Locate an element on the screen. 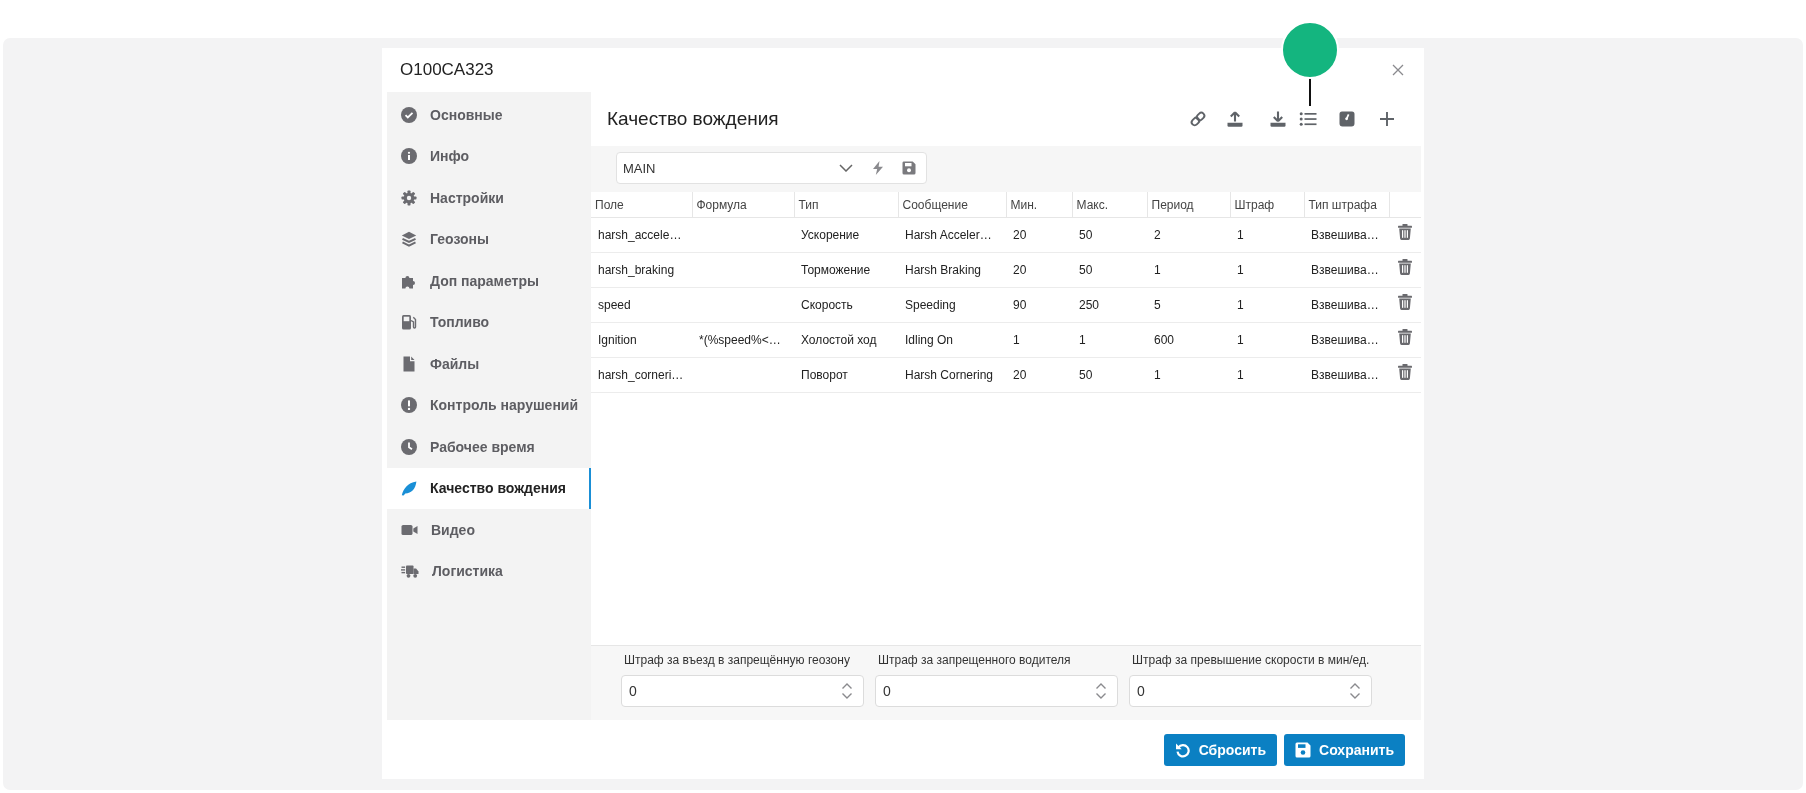  sidebar-item: Видео is located at coordinates (489, 530).